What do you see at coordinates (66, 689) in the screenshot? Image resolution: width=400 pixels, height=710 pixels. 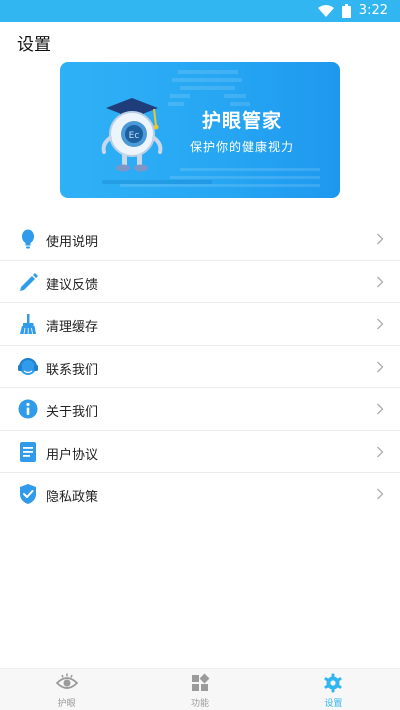 I see `nav-tab-eye-care: 护眼` at bounding box center [66, 689].